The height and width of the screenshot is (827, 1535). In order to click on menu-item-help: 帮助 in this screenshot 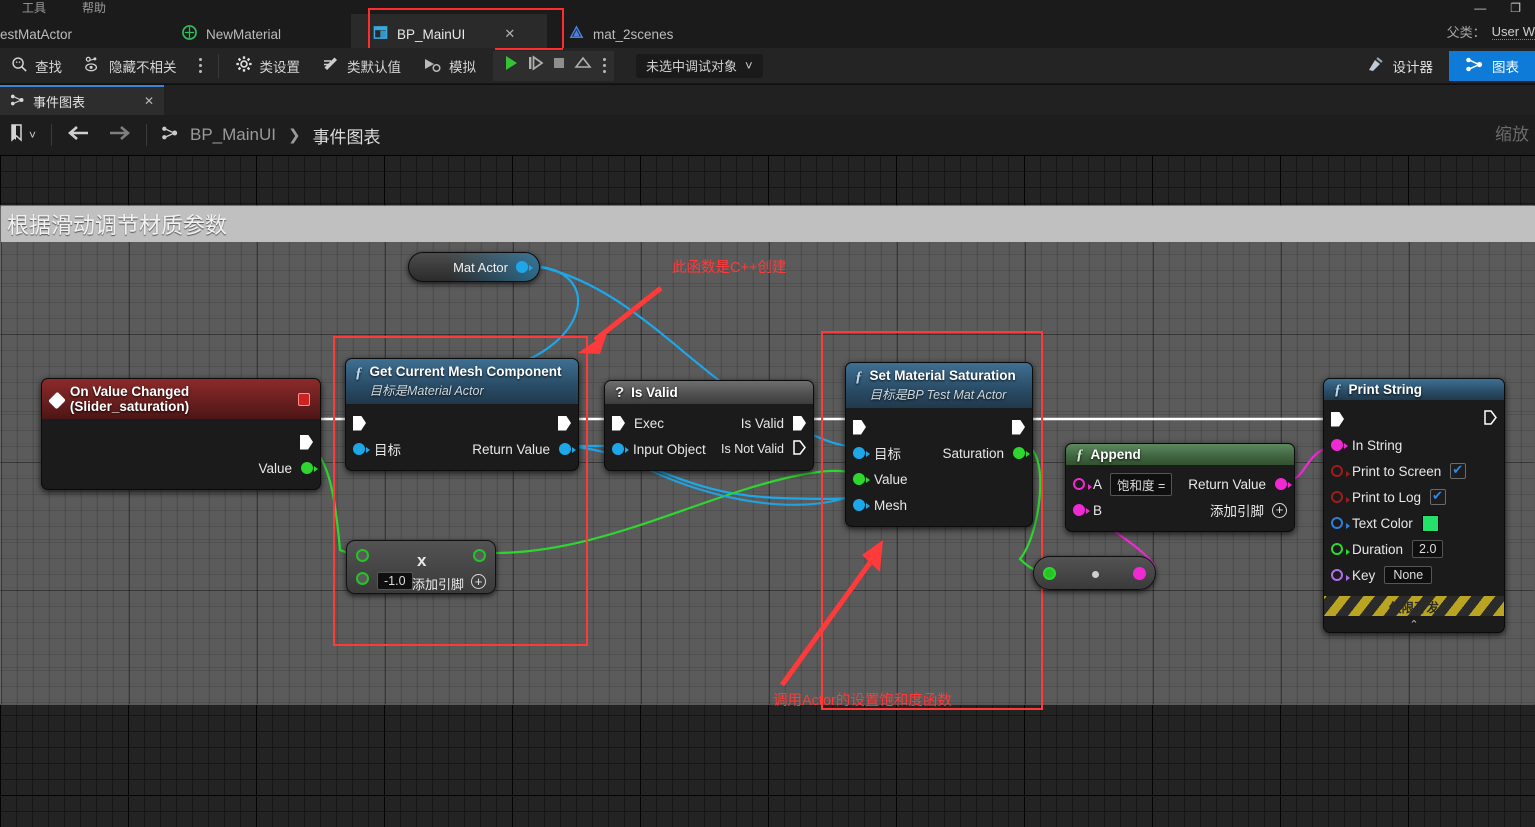, I will do `click(94, 8)`.